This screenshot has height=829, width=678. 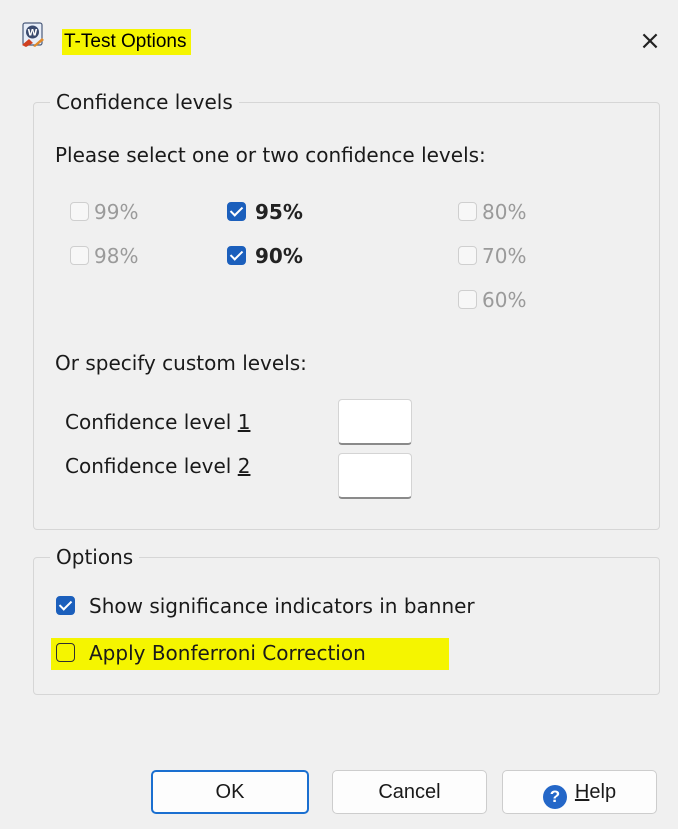 I want to click on help-icon: ?, so click(x=554, y=797).